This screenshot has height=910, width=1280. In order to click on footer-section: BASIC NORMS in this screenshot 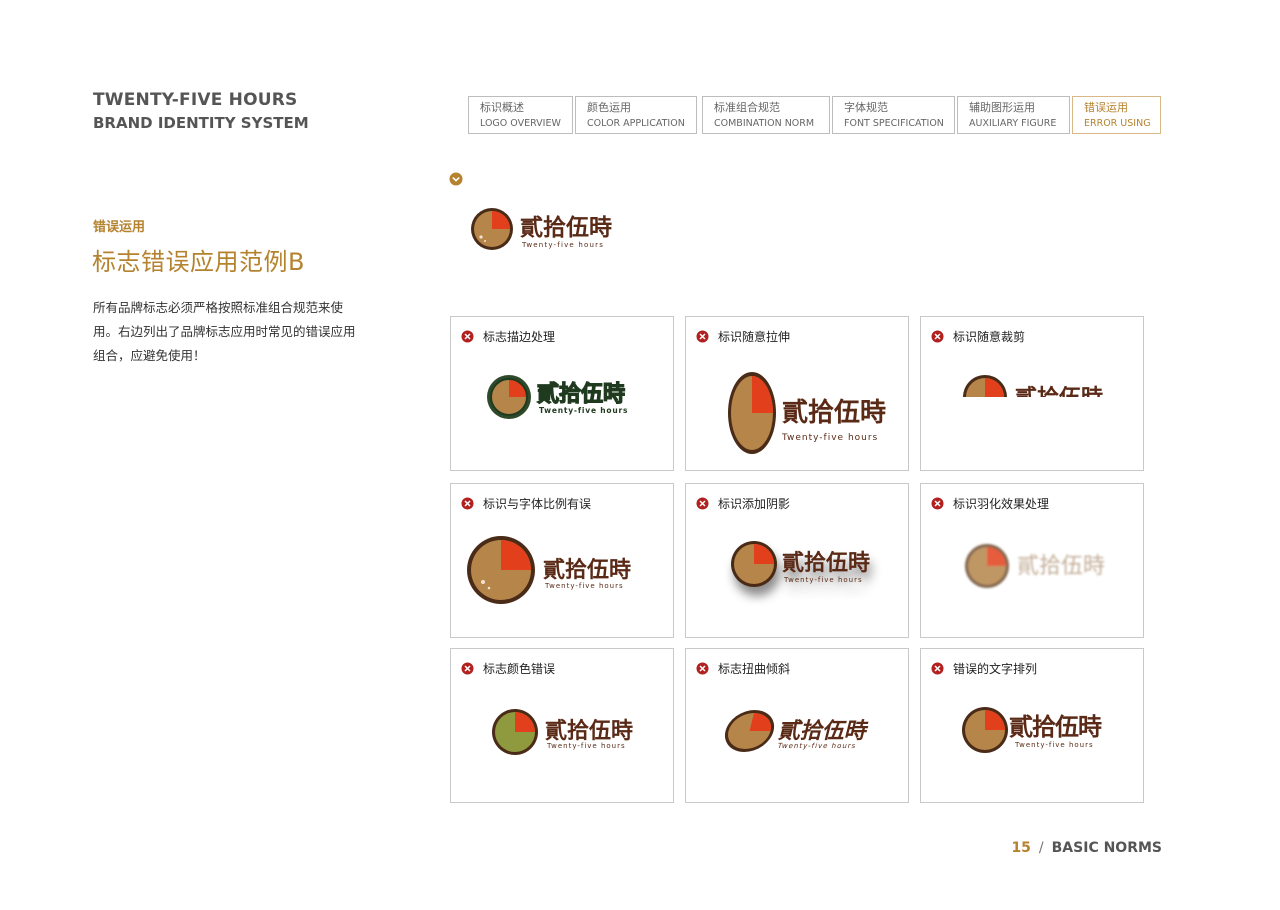, I will do `click(1106, 848)`.